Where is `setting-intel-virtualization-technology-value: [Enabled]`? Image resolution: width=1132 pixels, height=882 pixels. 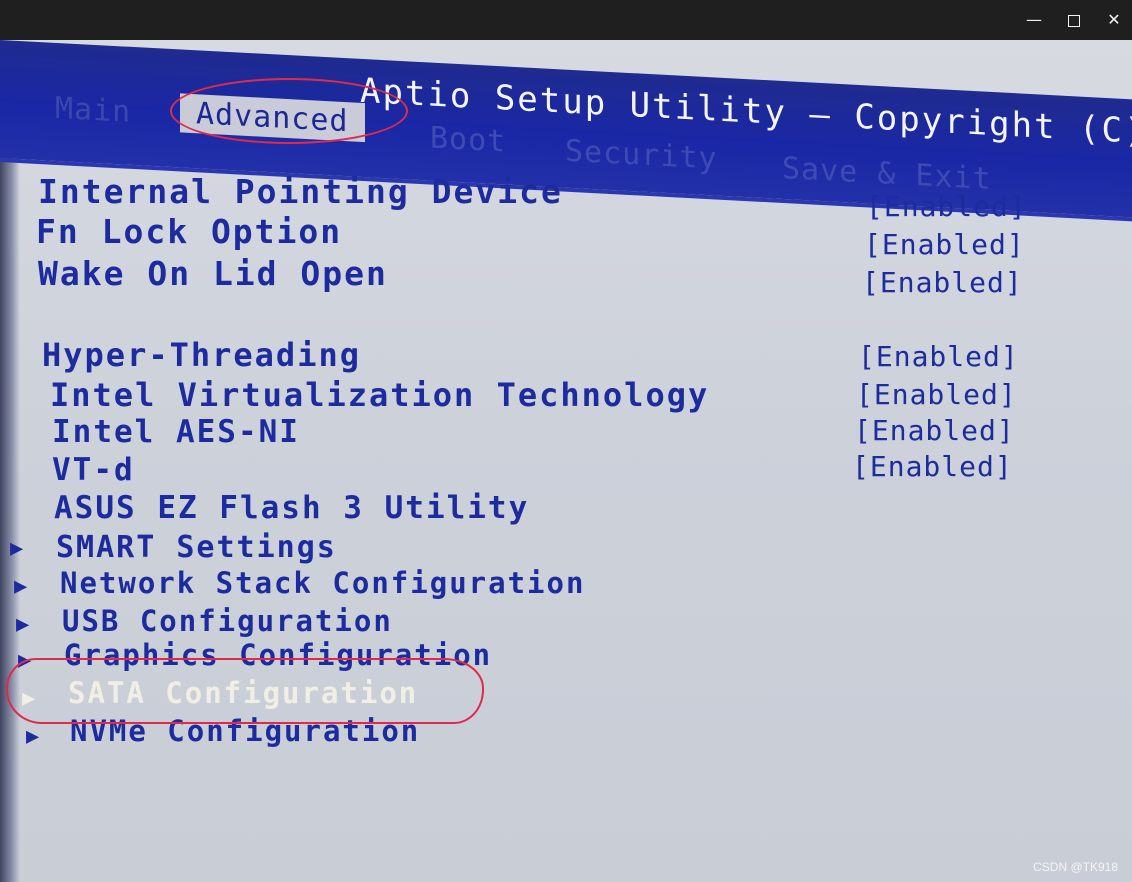 setting-intel-virtualization-technology-value: [Enabled] is located at coordinates (936, 394).